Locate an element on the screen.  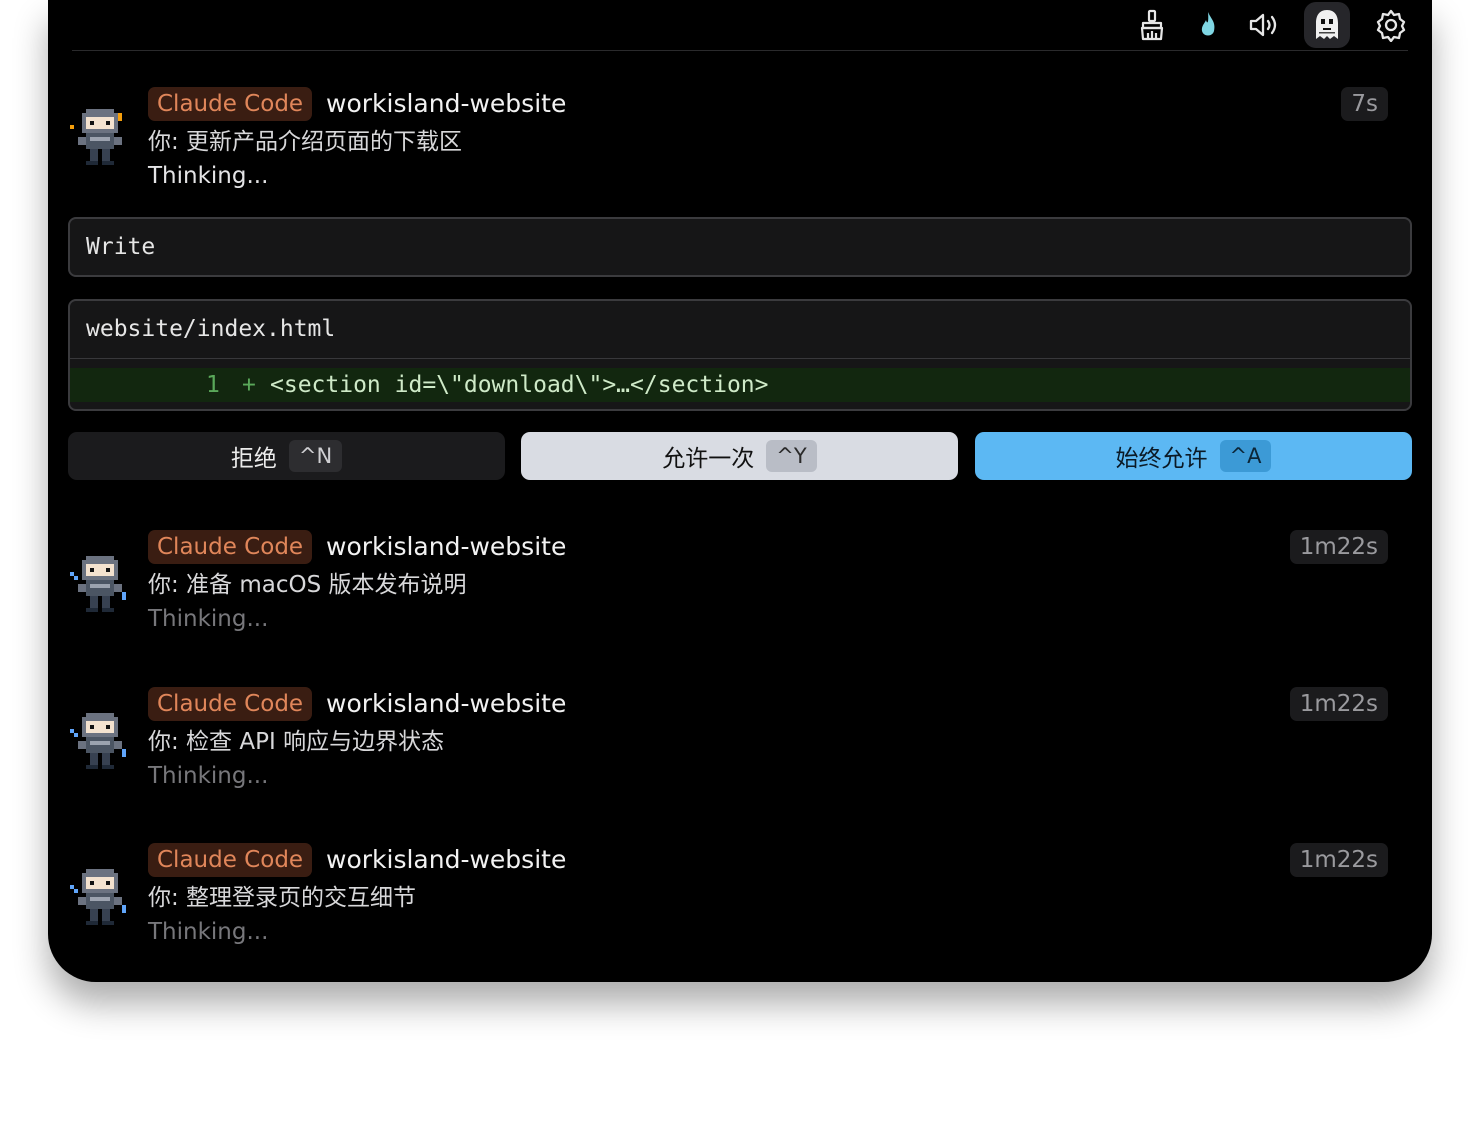
session-prompt: 你: 准备 macOS 版本发布说明 is located at coordinates (307, 585).